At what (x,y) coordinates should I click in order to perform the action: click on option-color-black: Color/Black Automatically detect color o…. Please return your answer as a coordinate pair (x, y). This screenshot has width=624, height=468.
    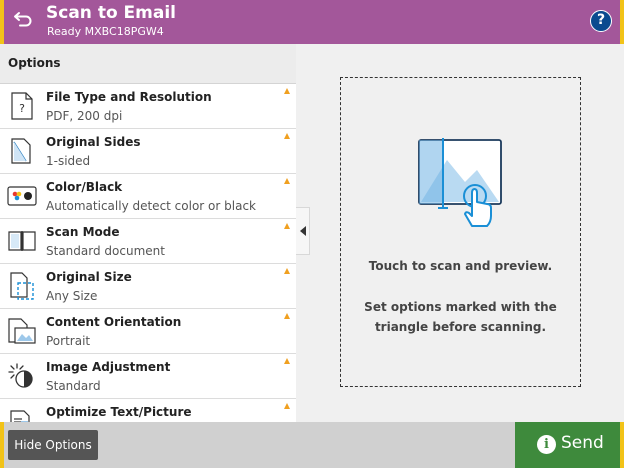
    Looking at the image, I should click on (148, 196).